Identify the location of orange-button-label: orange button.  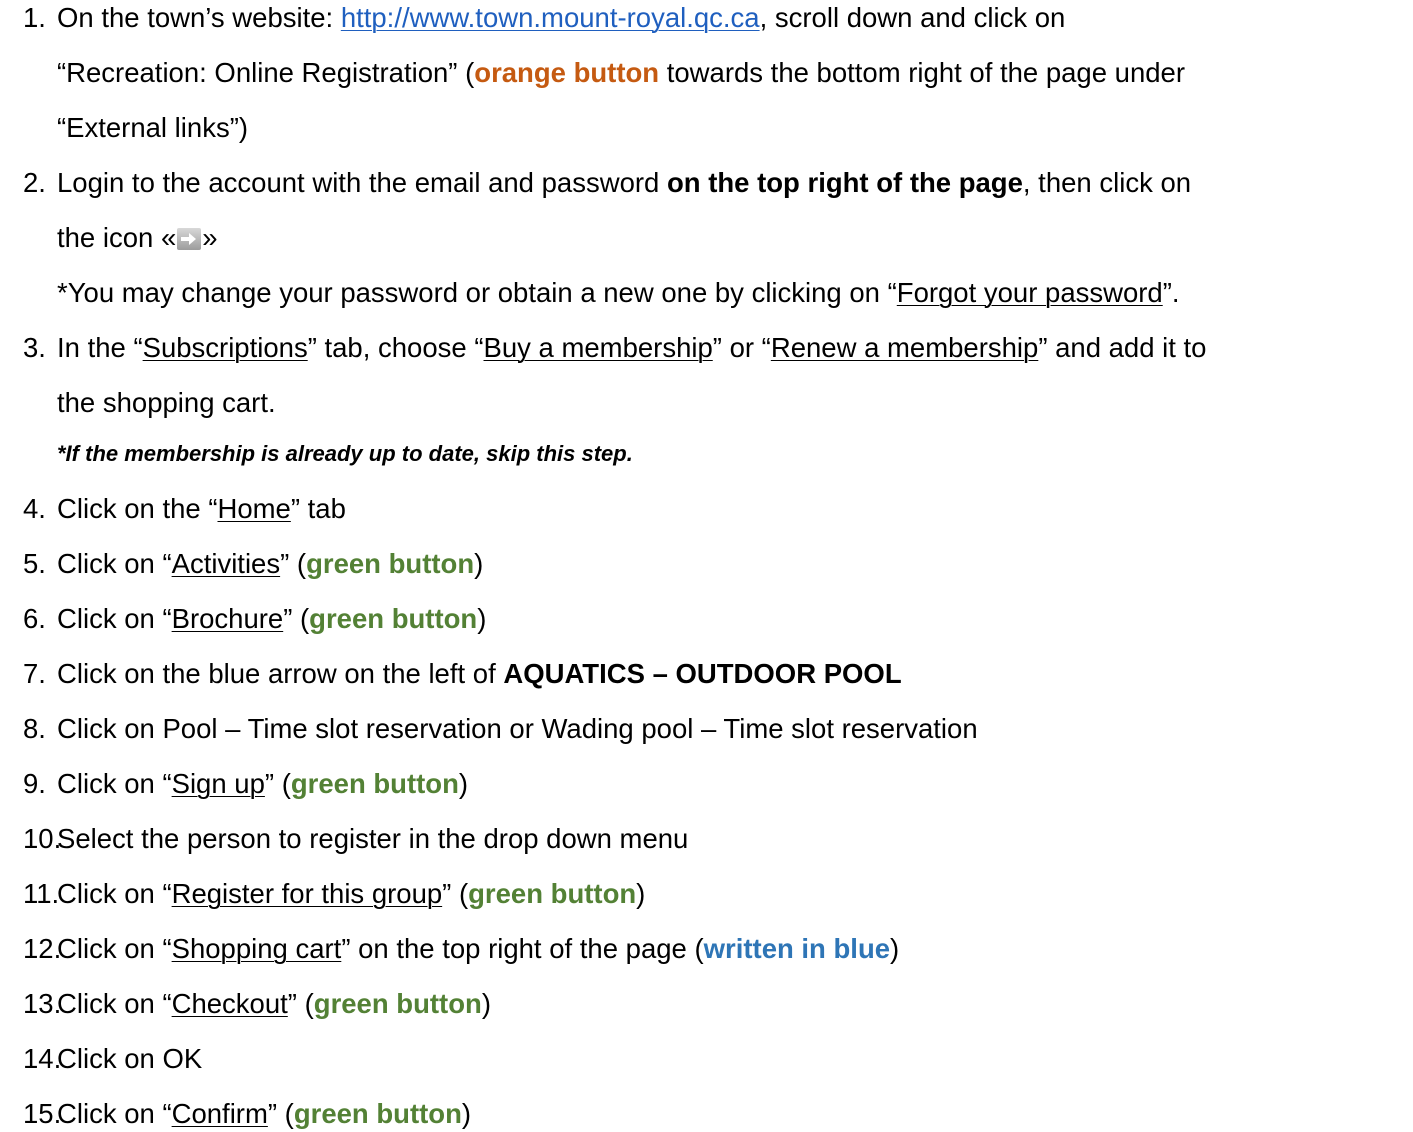
(567, 72).